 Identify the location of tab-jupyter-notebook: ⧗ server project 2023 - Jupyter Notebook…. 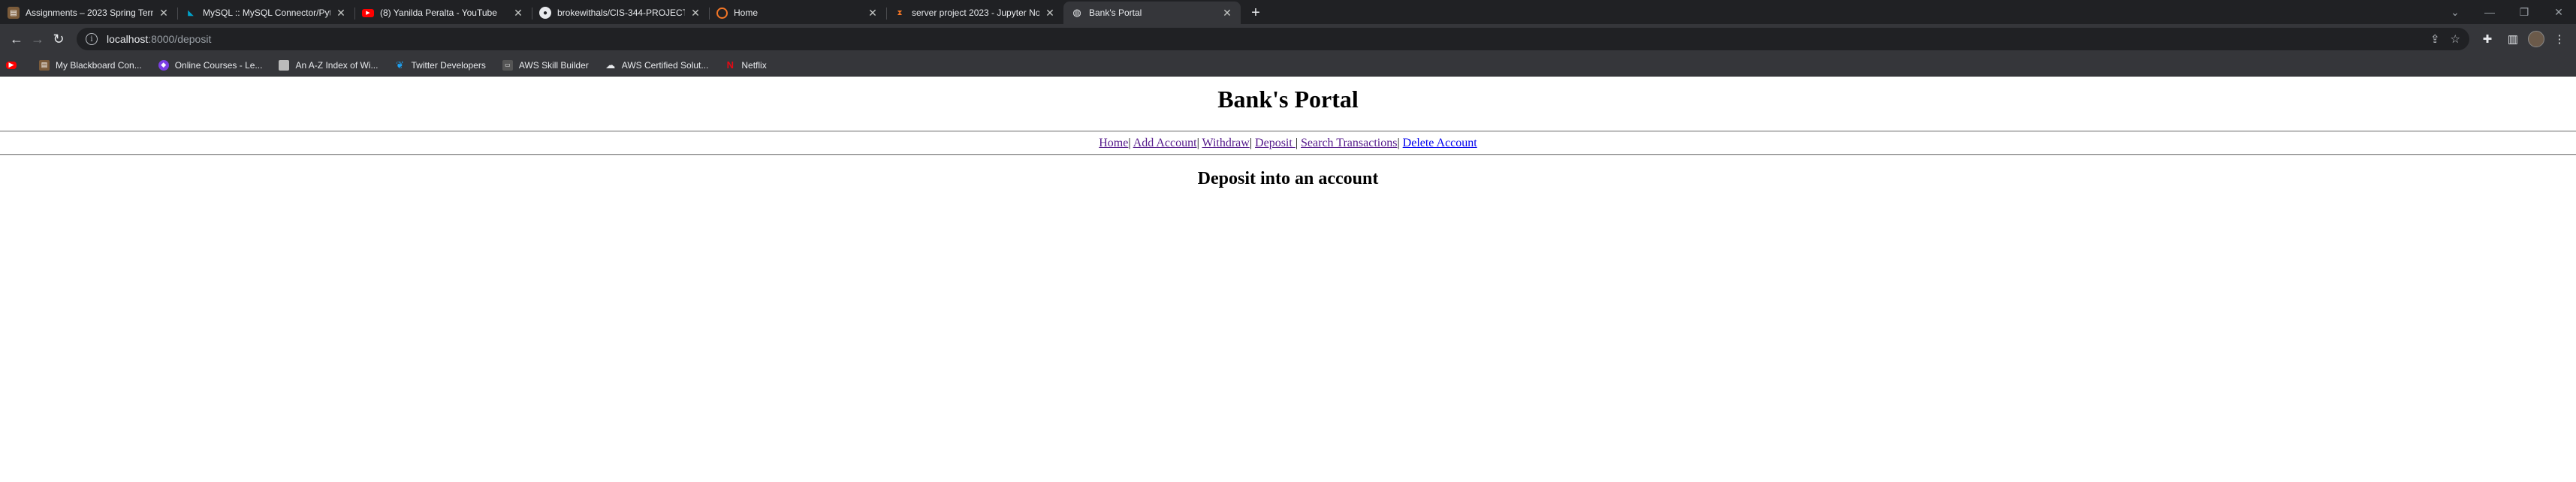
(974, 13).